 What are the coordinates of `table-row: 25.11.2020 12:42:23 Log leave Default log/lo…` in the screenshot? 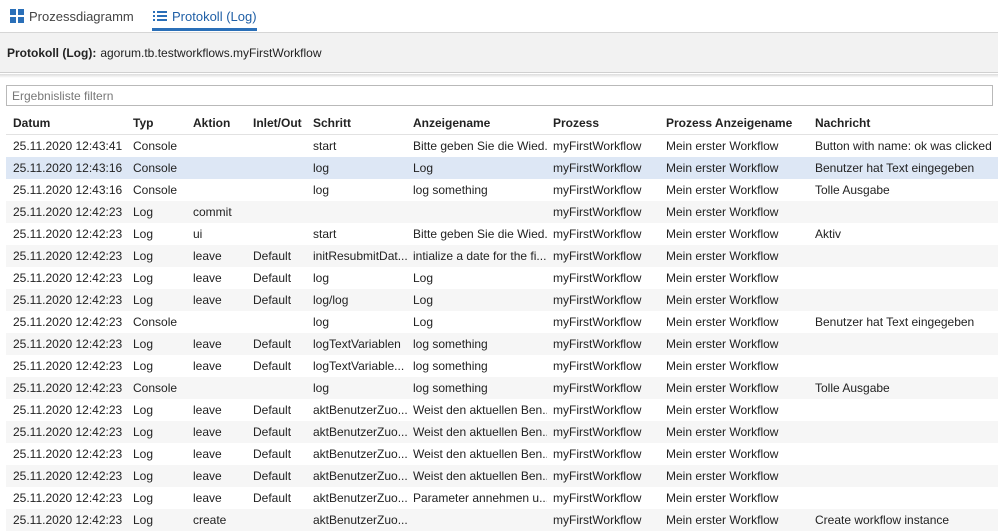 It's located at (502, 300).